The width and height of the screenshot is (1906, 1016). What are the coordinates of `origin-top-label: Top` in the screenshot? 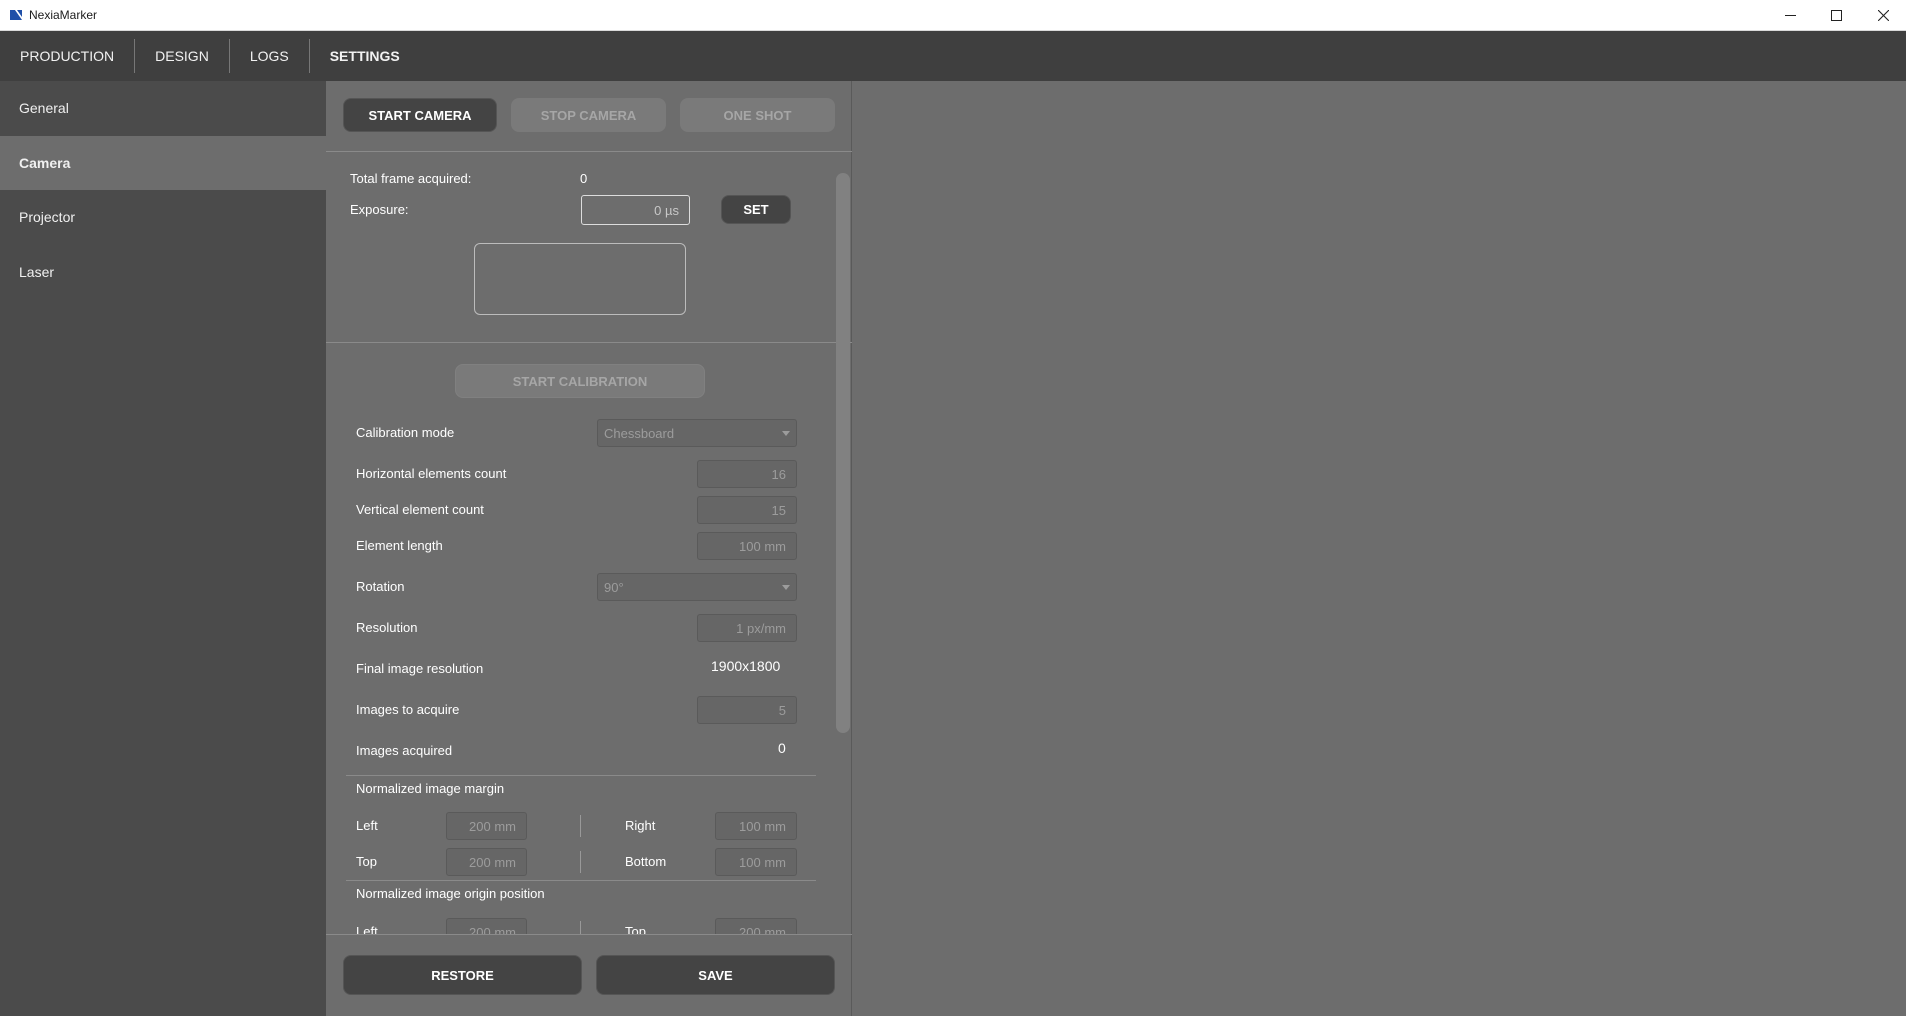 It's located at (635, 929).